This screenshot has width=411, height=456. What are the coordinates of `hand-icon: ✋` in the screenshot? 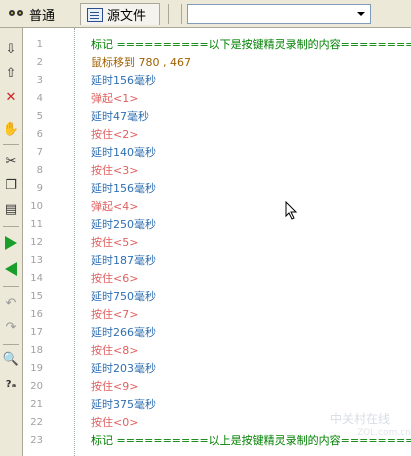 It's located at (11, 129).